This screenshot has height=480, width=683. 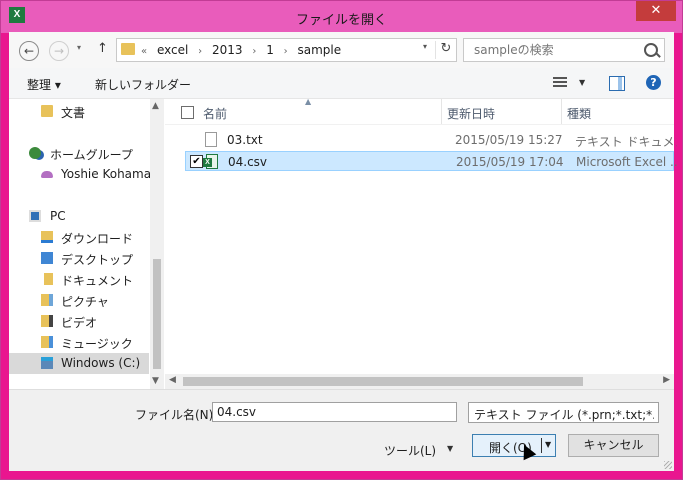 I want to click on scroll-up-icon: ▲, so click(x=155, y=106).